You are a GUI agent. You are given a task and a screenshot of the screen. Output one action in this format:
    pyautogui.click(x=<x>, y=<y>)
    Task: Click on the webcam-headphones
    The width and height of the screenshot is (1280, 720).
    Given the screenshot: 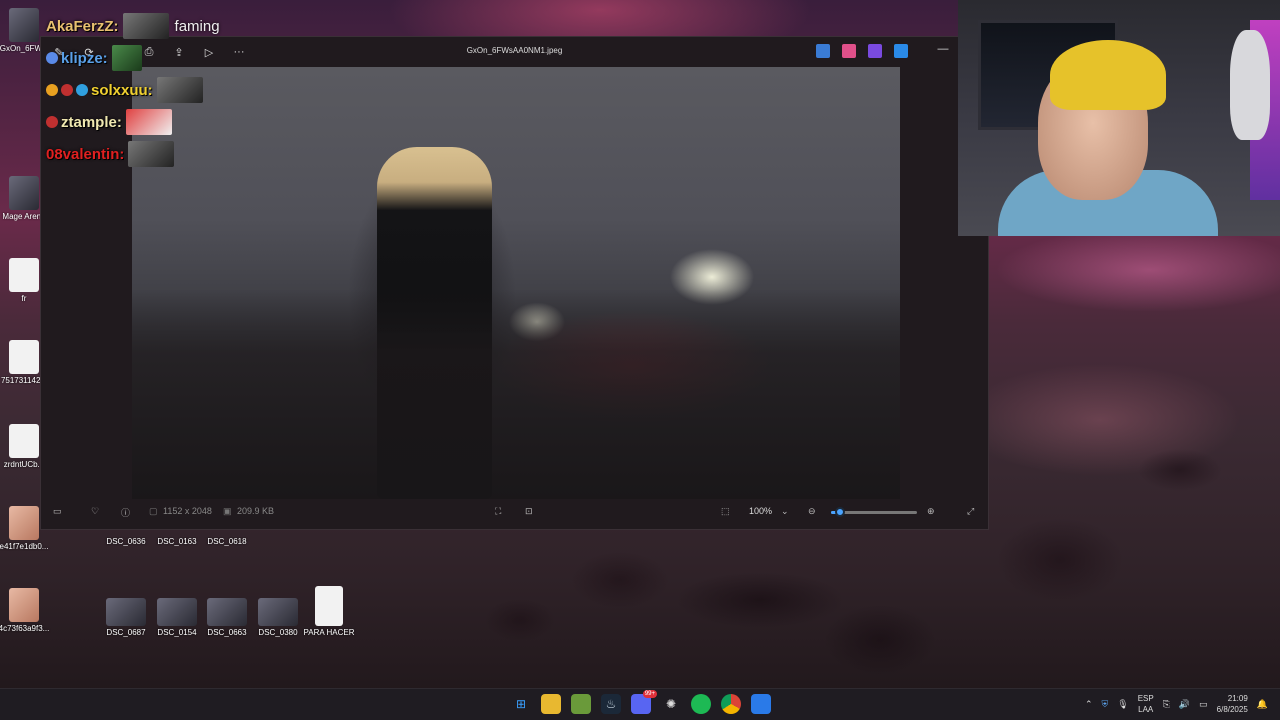 What is the action you would take?
    pyautogui.click(x=1250, y=85)
    